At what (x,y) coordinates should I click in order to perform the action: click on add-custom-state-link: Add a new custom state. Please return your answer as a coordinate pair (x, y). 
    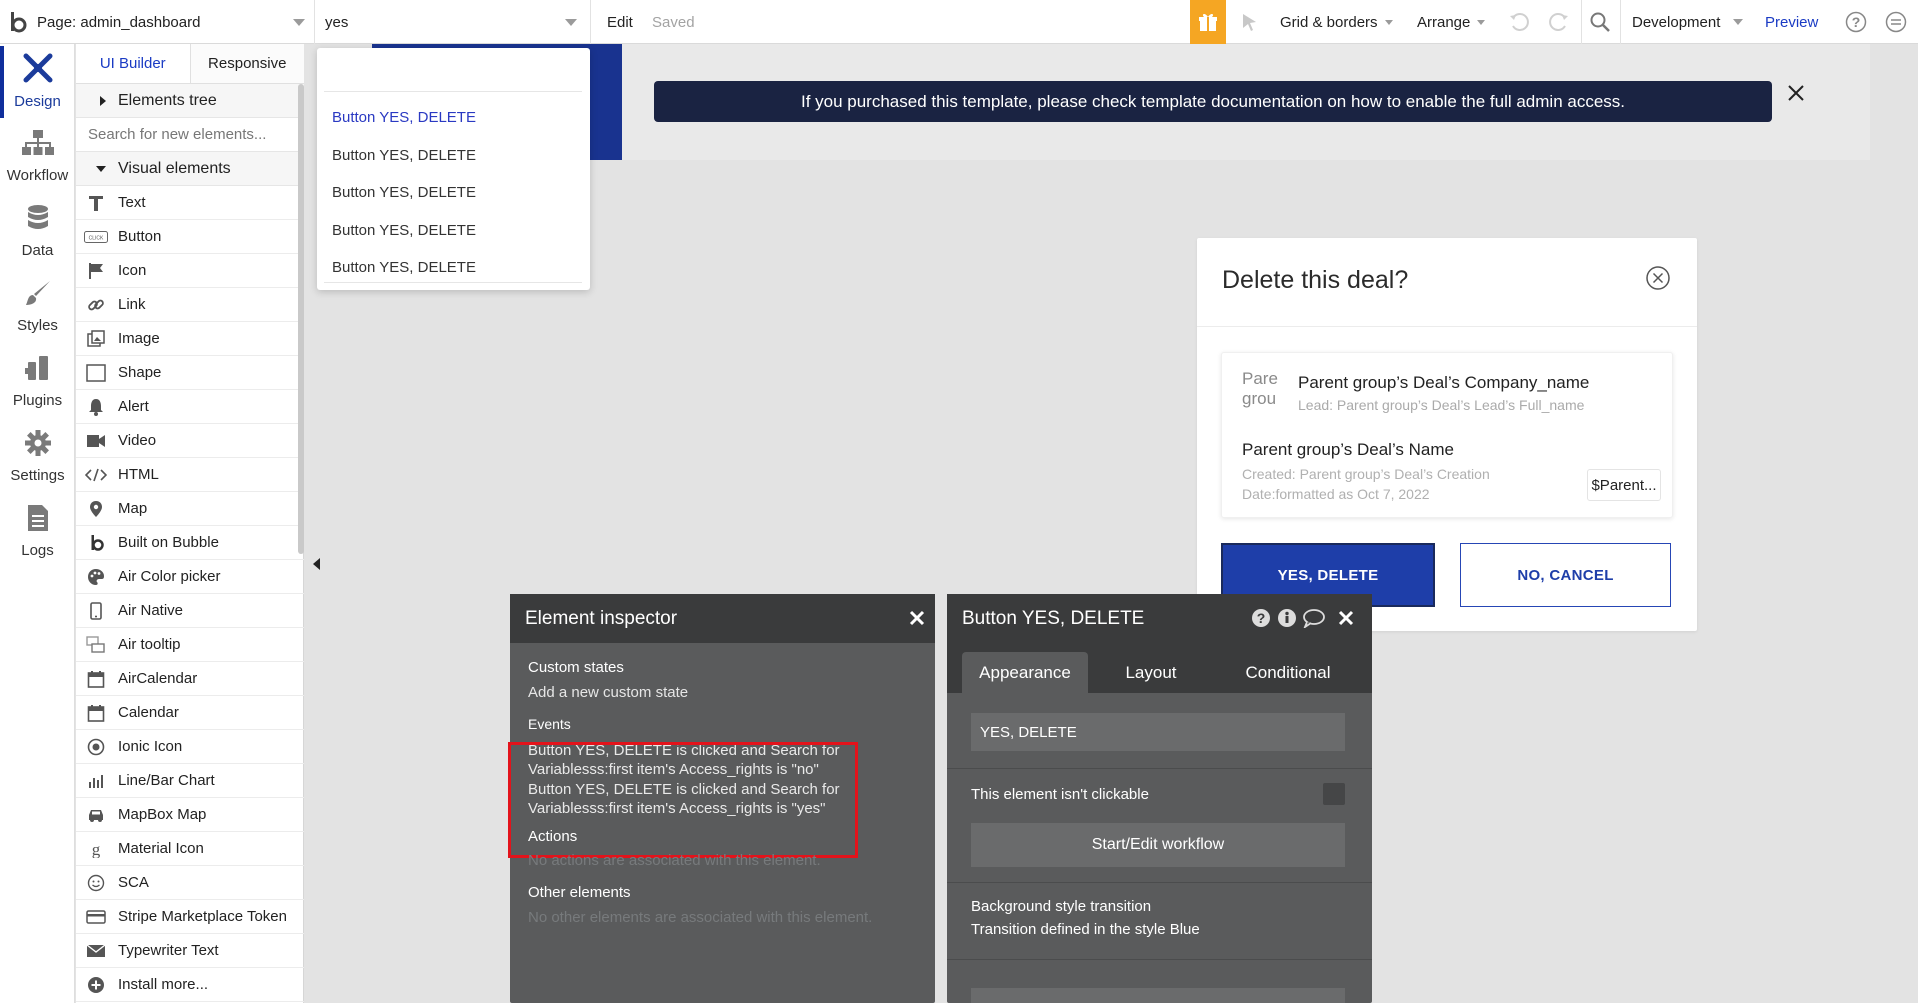
    Looking at the image, I should click on (608, 692).